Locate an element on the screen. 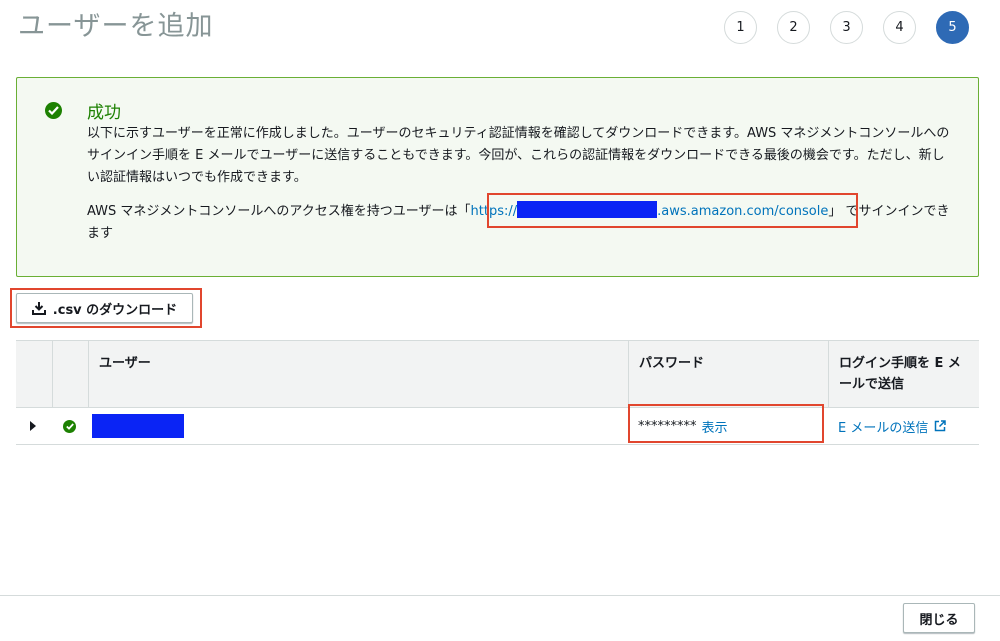 The image size is (1000, 641). redacted-account-id is located at coordinates (587, 209).